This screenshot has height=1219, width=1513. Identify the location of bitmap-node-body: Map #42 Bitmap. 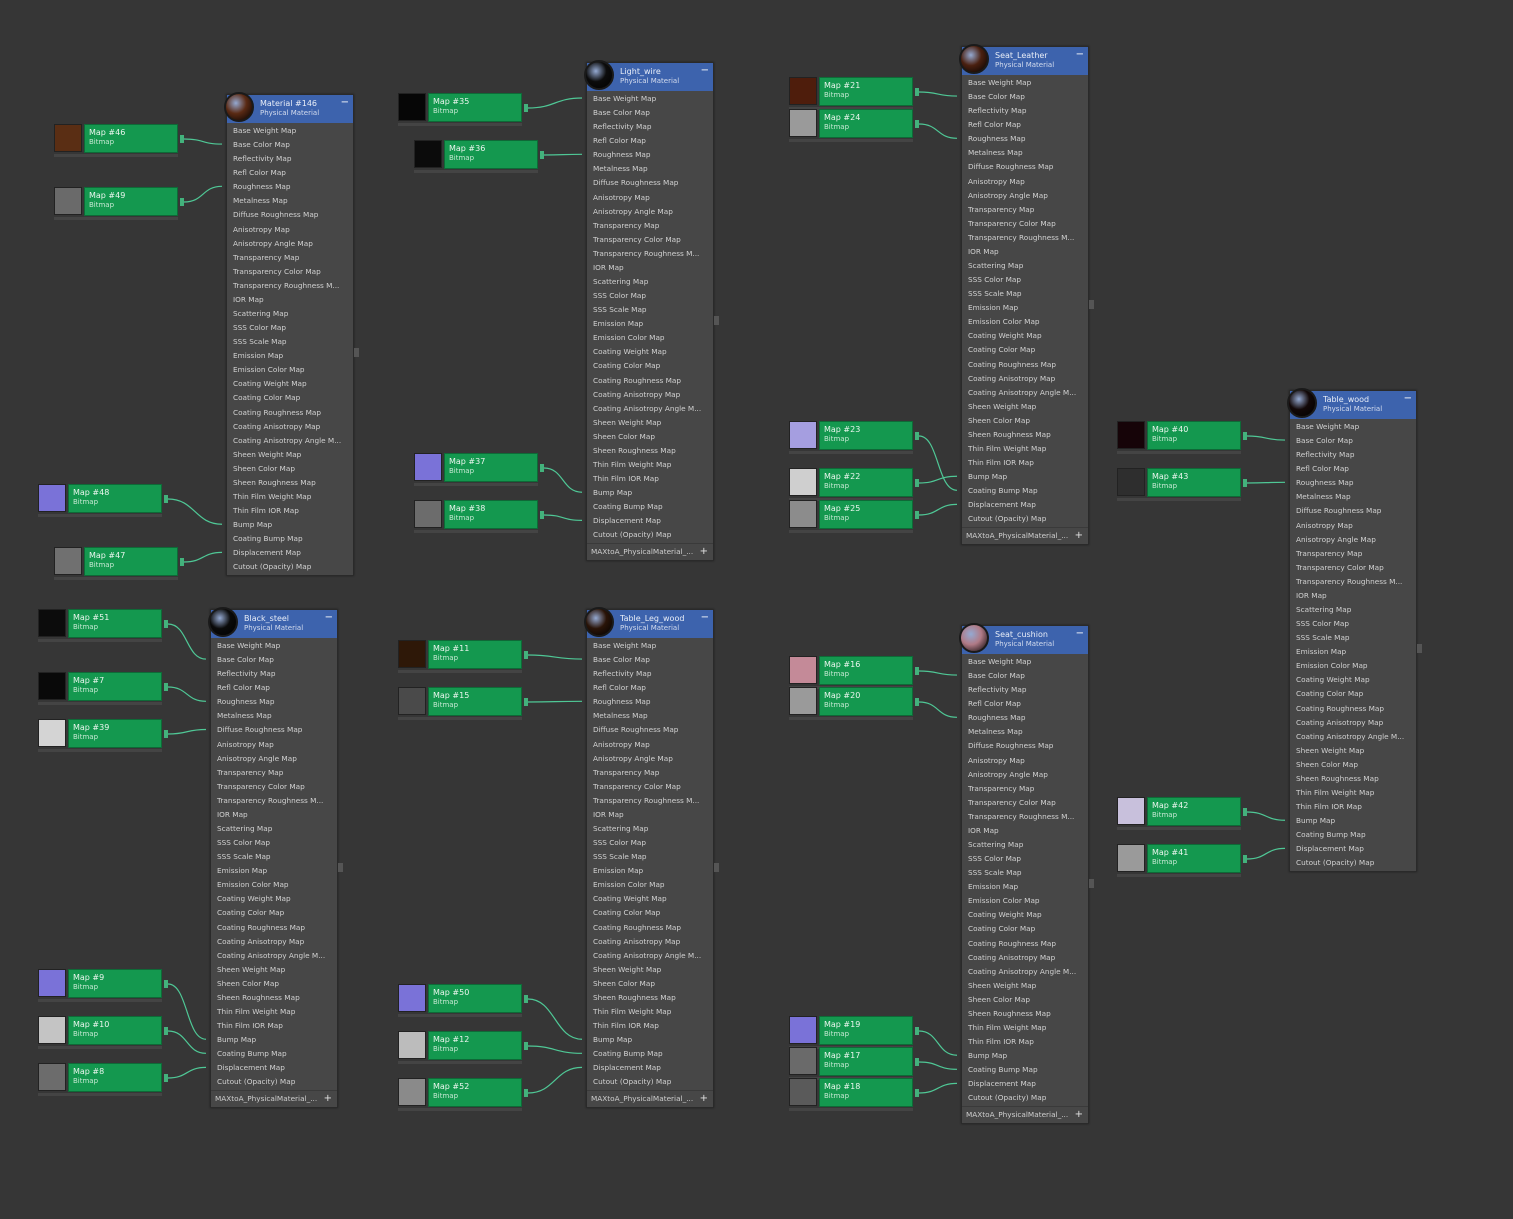
(1194, 811).